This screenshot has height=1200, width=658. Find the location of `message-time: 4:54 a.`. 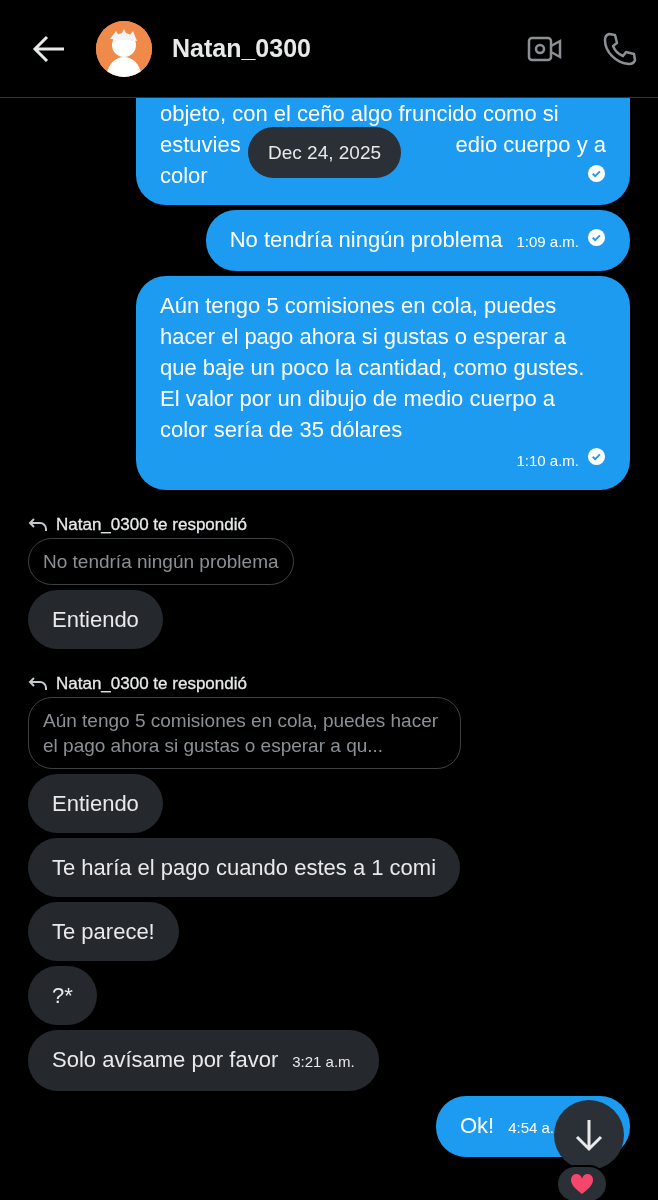

message-time: 4:54 a. is located at coordinates (531, 1128).